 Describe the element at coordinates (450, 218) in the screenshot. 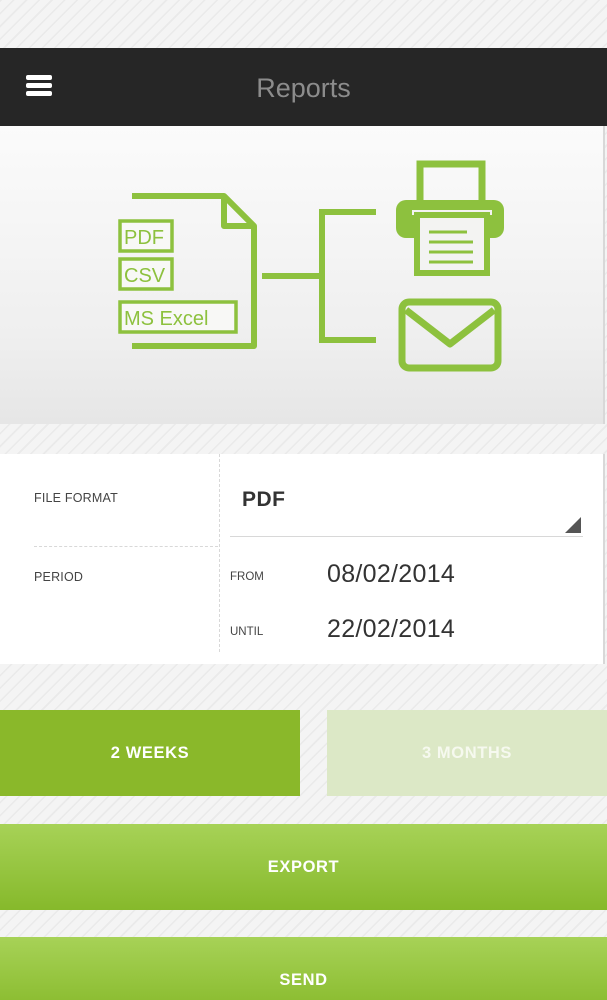

I see `printer-icon` at that location.